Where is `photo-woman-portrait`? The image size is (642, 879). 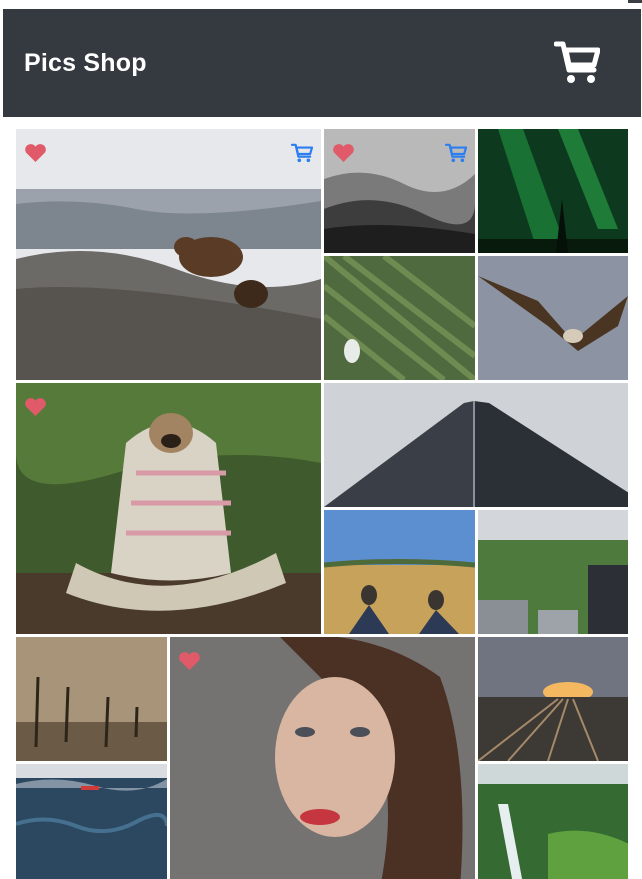 photo-woman-portrait is located at coordinates (322, 758).